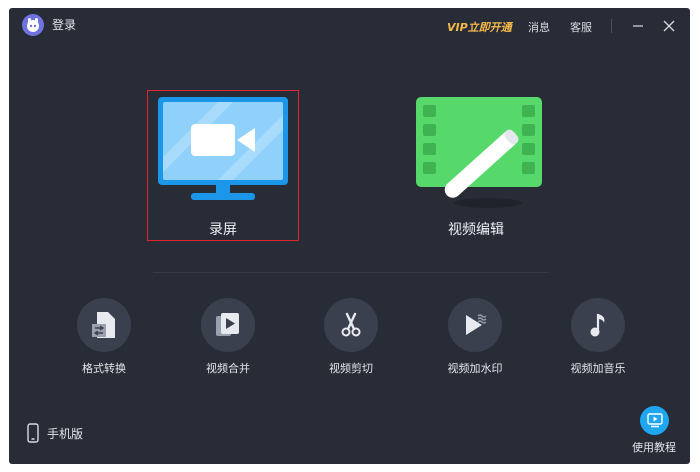  Describe the element at coordinates (351, 324) in the screenshot. I see `scissors-icon` at that location.